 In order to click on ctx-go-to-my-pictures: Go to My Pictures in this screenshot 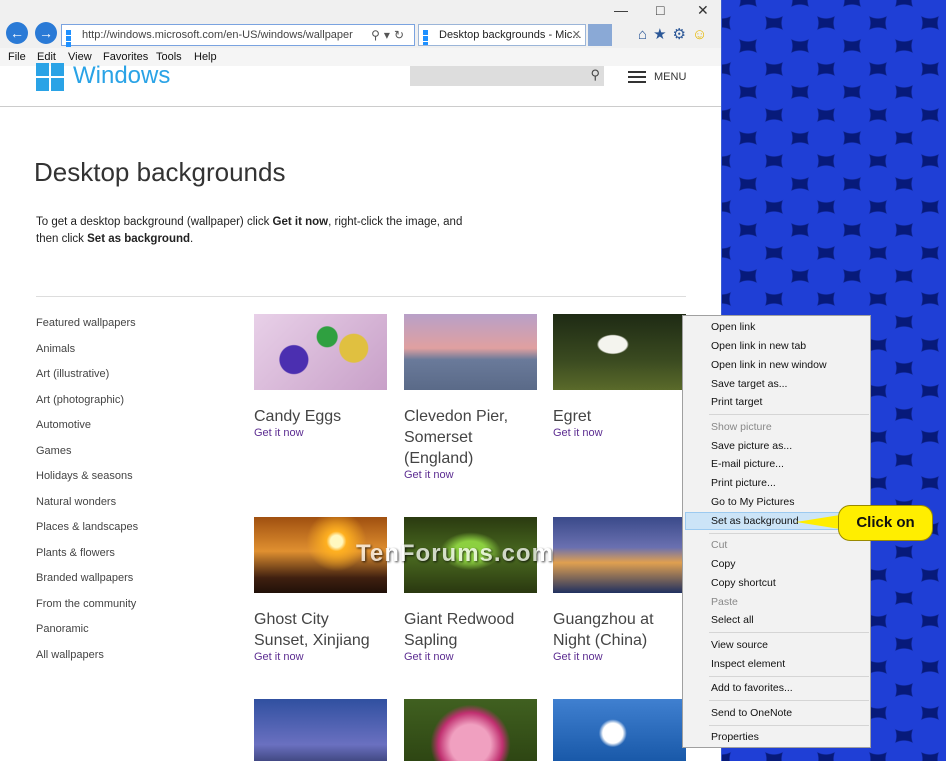, I will do `click(752, 502)`.